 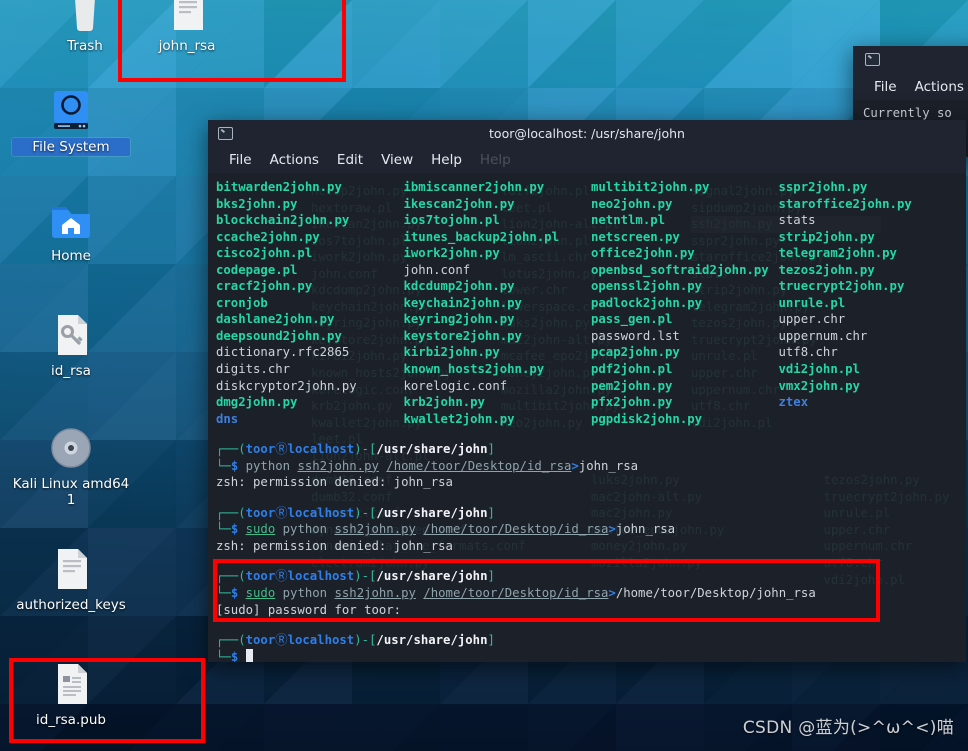 What do you see at coordinates (462, 302) in the screenshot?
I see `listing-entry: keychain2john.py` at bounding box center [462, 302].